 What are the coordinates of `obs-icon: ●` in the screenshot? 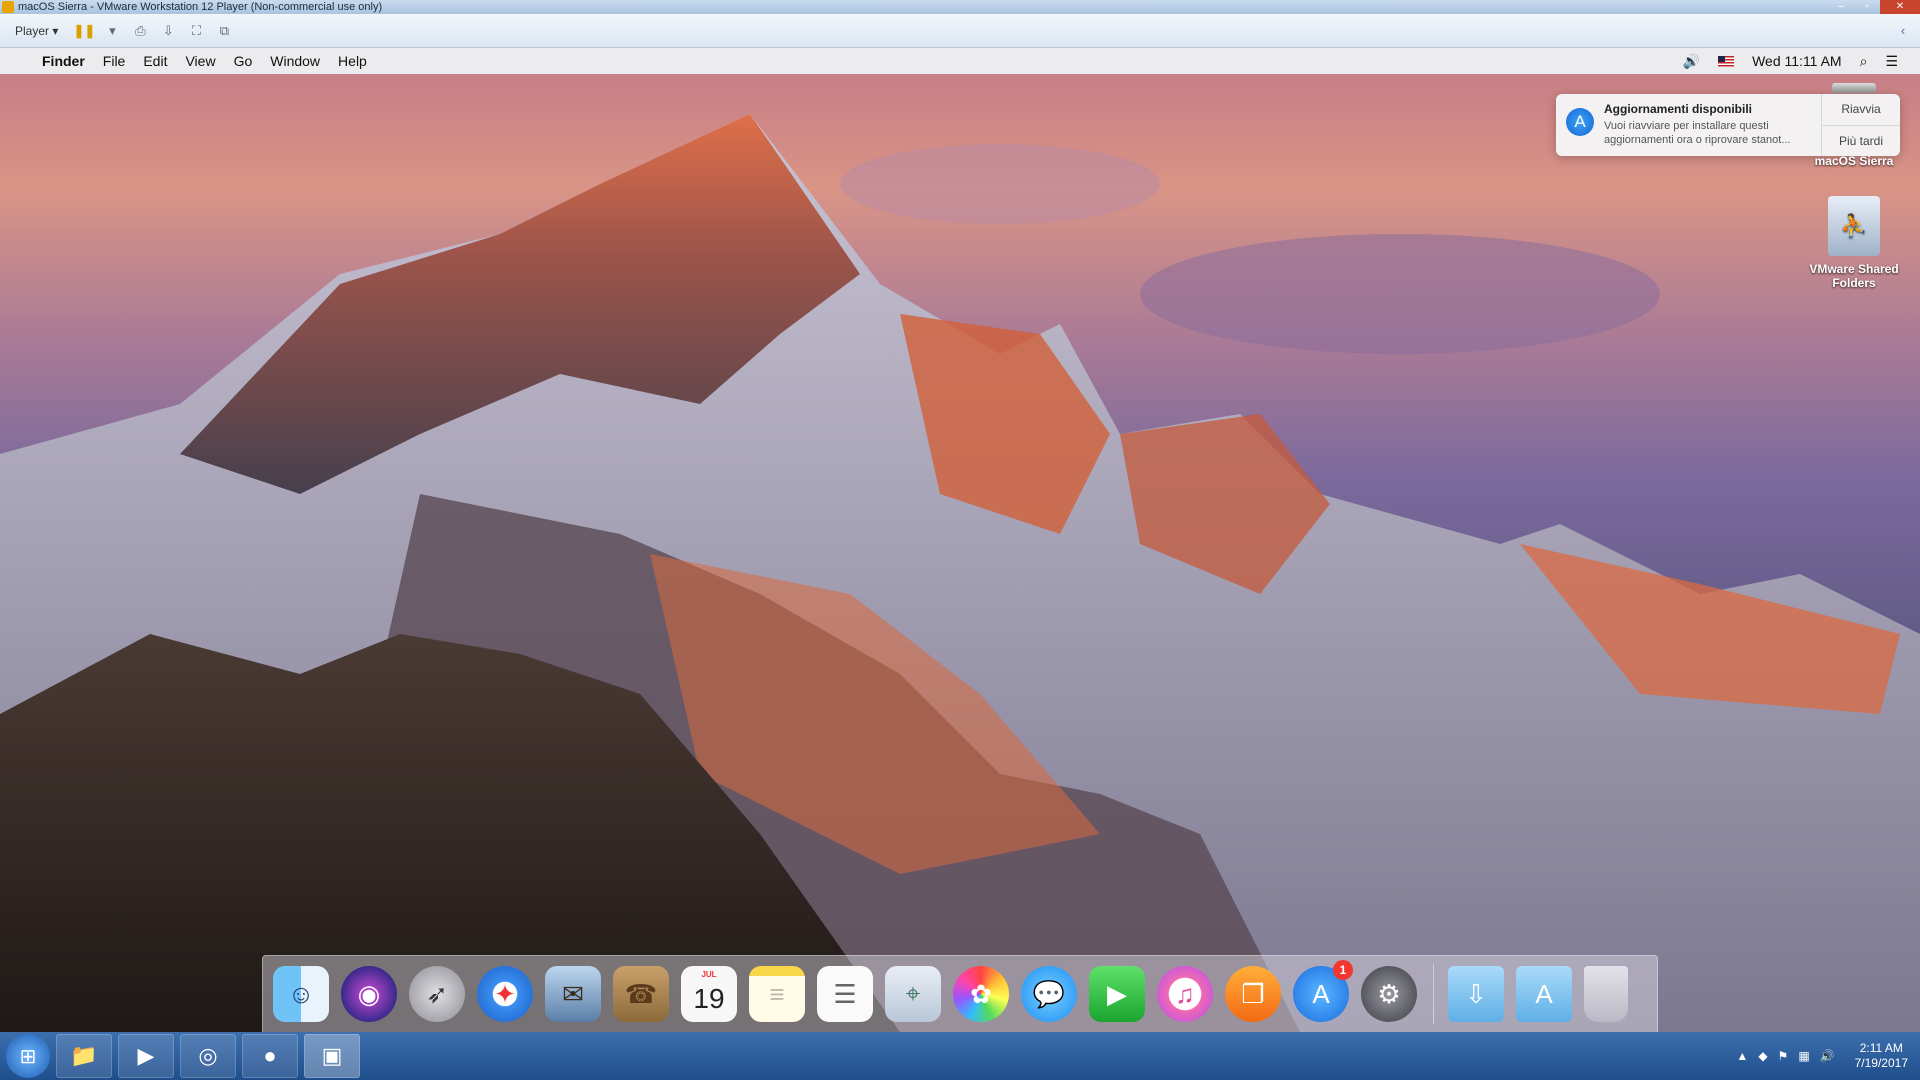 It's located at (270, 1056).